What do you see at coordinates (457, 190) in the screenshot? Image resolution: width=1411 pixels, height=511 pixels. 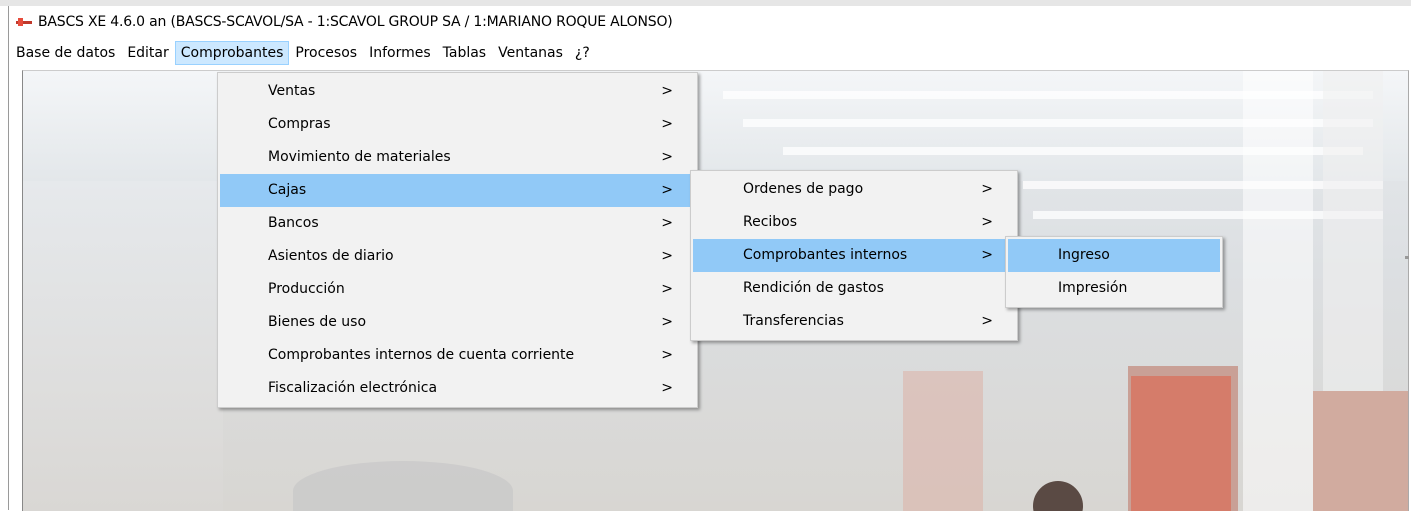 I see `menu-item-cajas: Cajas >` at bounding box center [457, 190].